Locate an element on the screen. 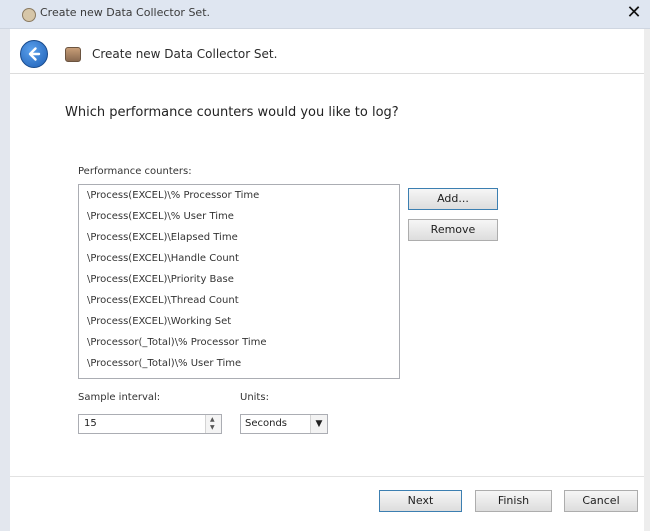  units-dropdown: Seconds ▼ is located at coordinates (284, 424).